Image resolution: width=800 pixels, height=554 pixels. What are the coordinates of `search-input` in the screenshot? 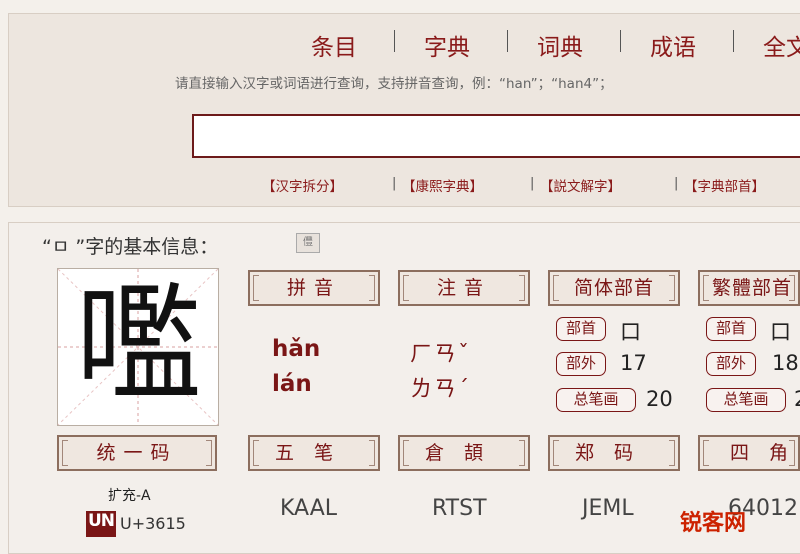 It's located at (496, 136).